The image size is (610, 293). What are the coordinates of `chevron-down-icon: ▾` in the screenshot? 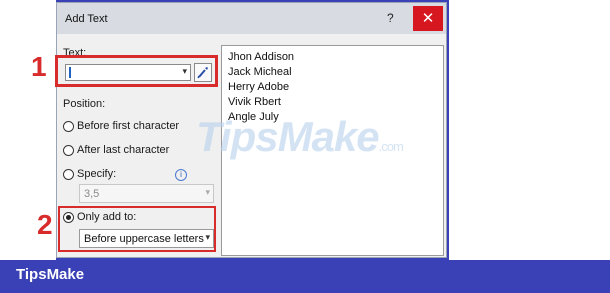 It's located at (207, 192).